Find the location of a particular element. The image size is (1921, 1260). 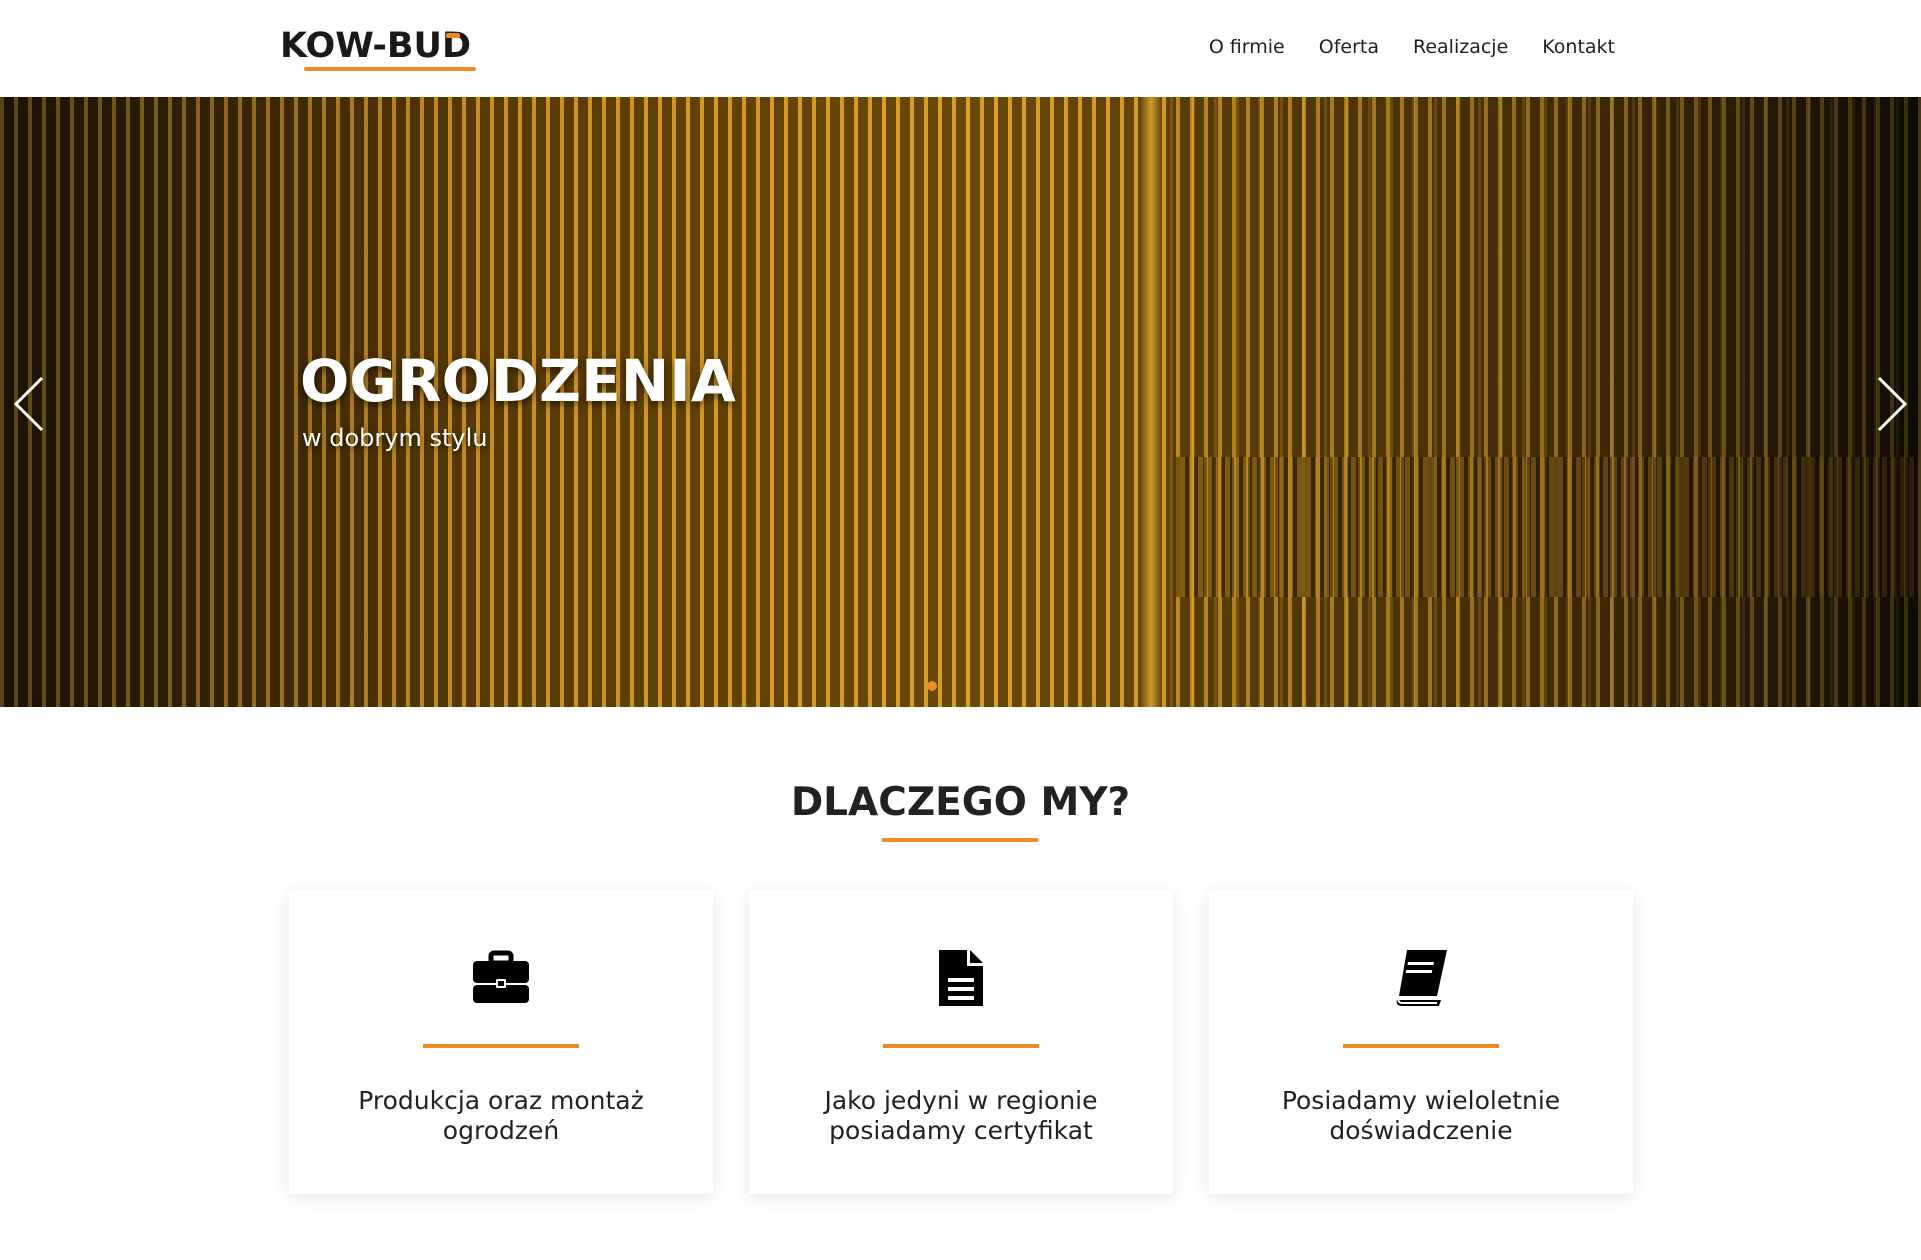

chevron-left-icon is located at coordinates (28, 404).